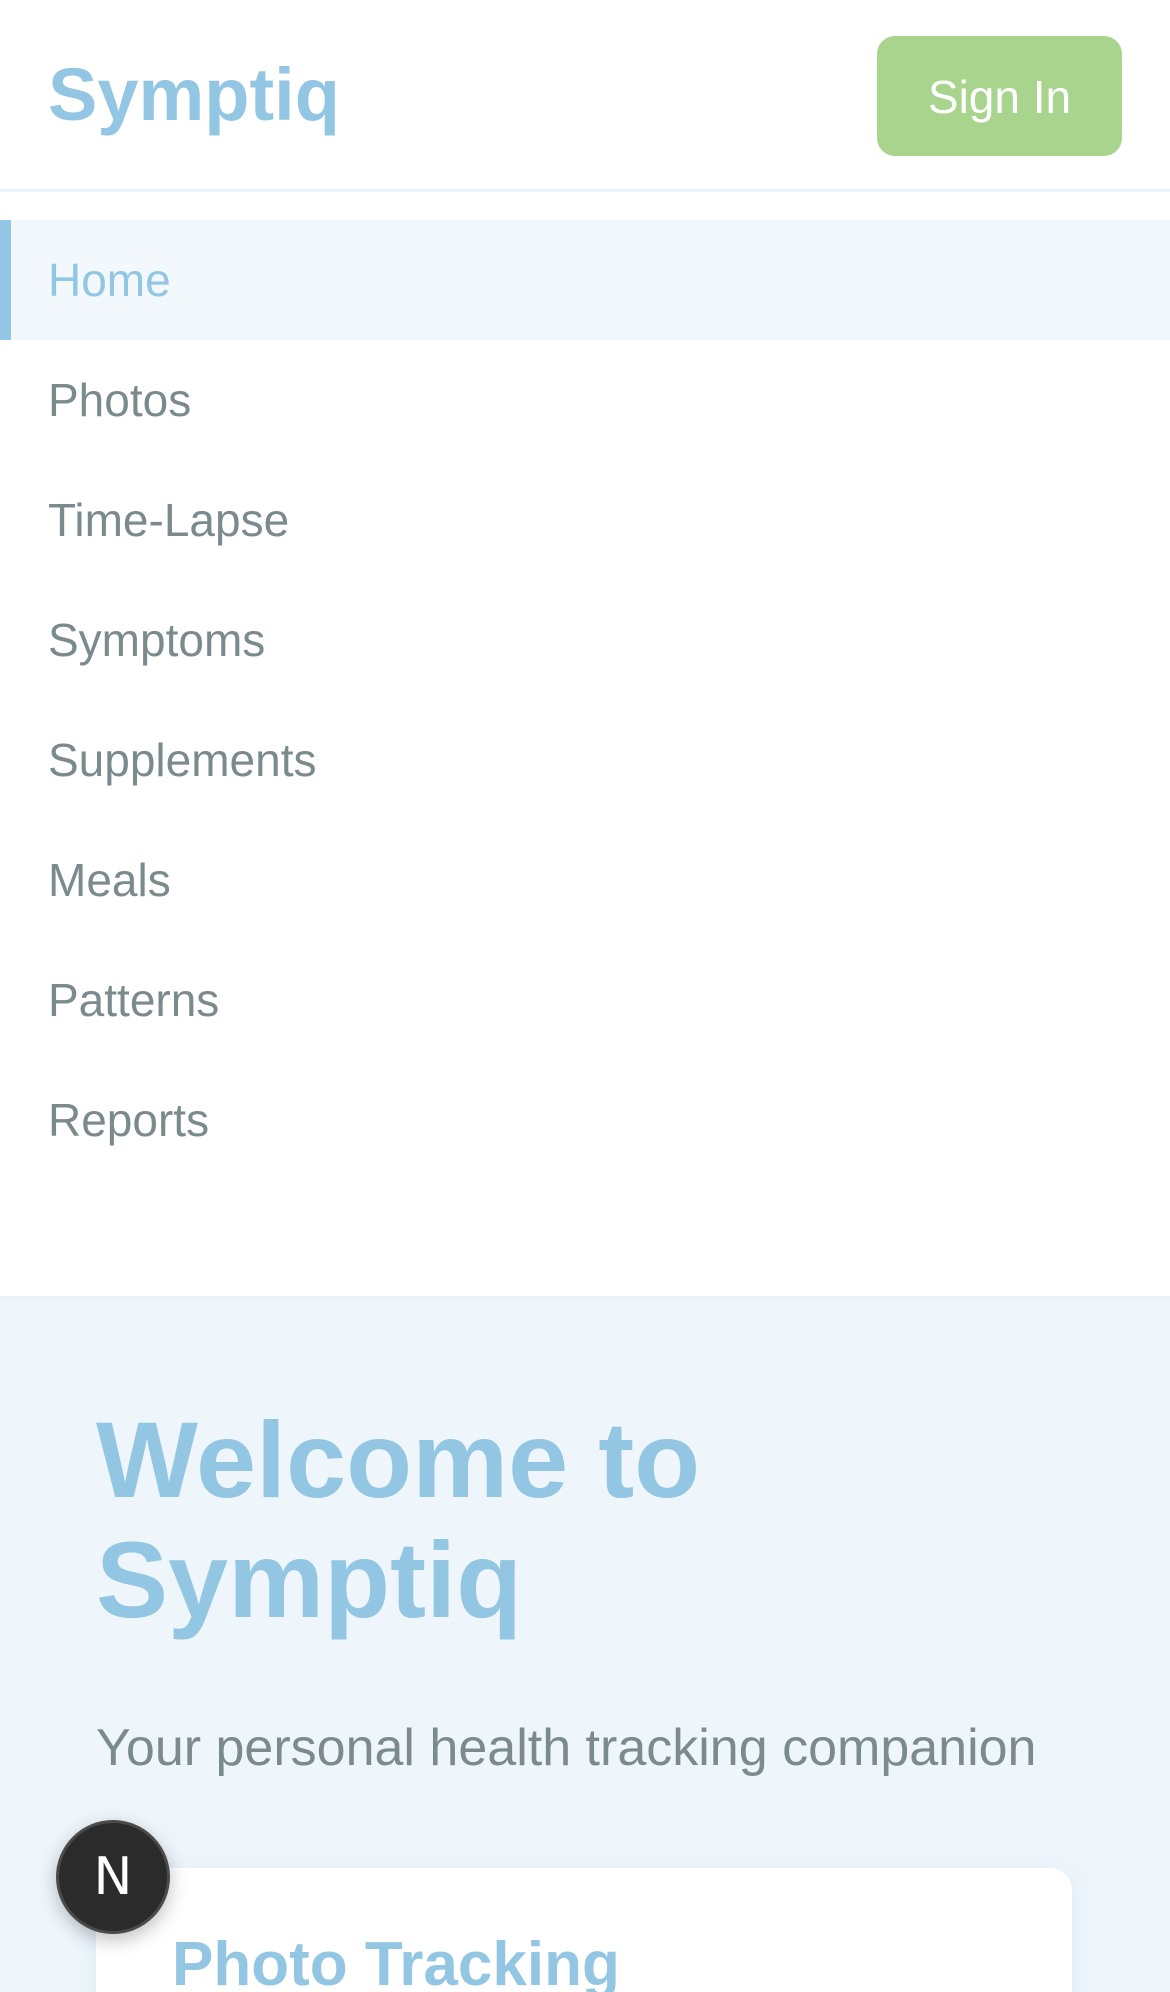  Describe the element at coordinates (585, 1120) in the screenshot. I see `nav-item-reports: Reports` at that location.